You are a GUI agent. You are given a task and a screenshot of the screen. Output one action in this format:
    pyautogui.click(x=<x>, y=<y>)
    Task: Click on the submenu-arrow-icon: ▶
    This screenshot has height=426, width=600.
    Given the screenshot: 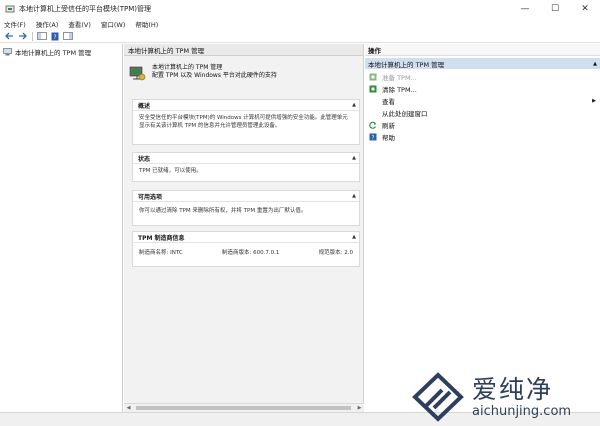 What is the action you would take?
    pyautogui.click(x=594, y=101)
    